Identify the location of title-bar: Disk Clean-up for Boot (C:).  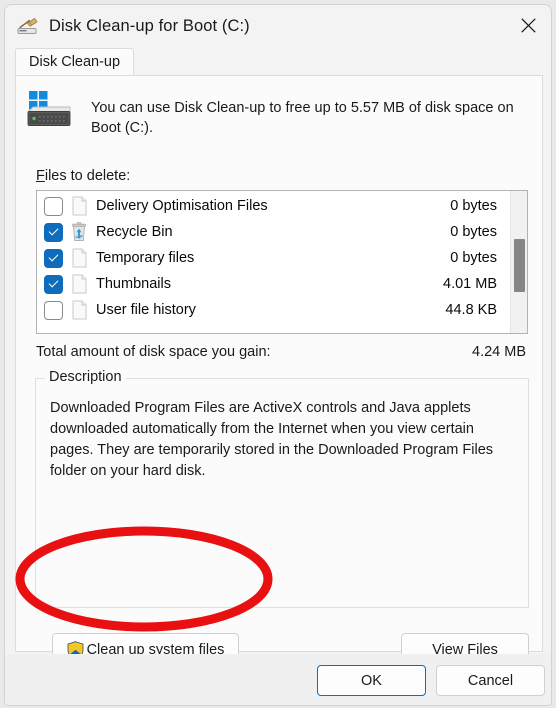
(278, 26).